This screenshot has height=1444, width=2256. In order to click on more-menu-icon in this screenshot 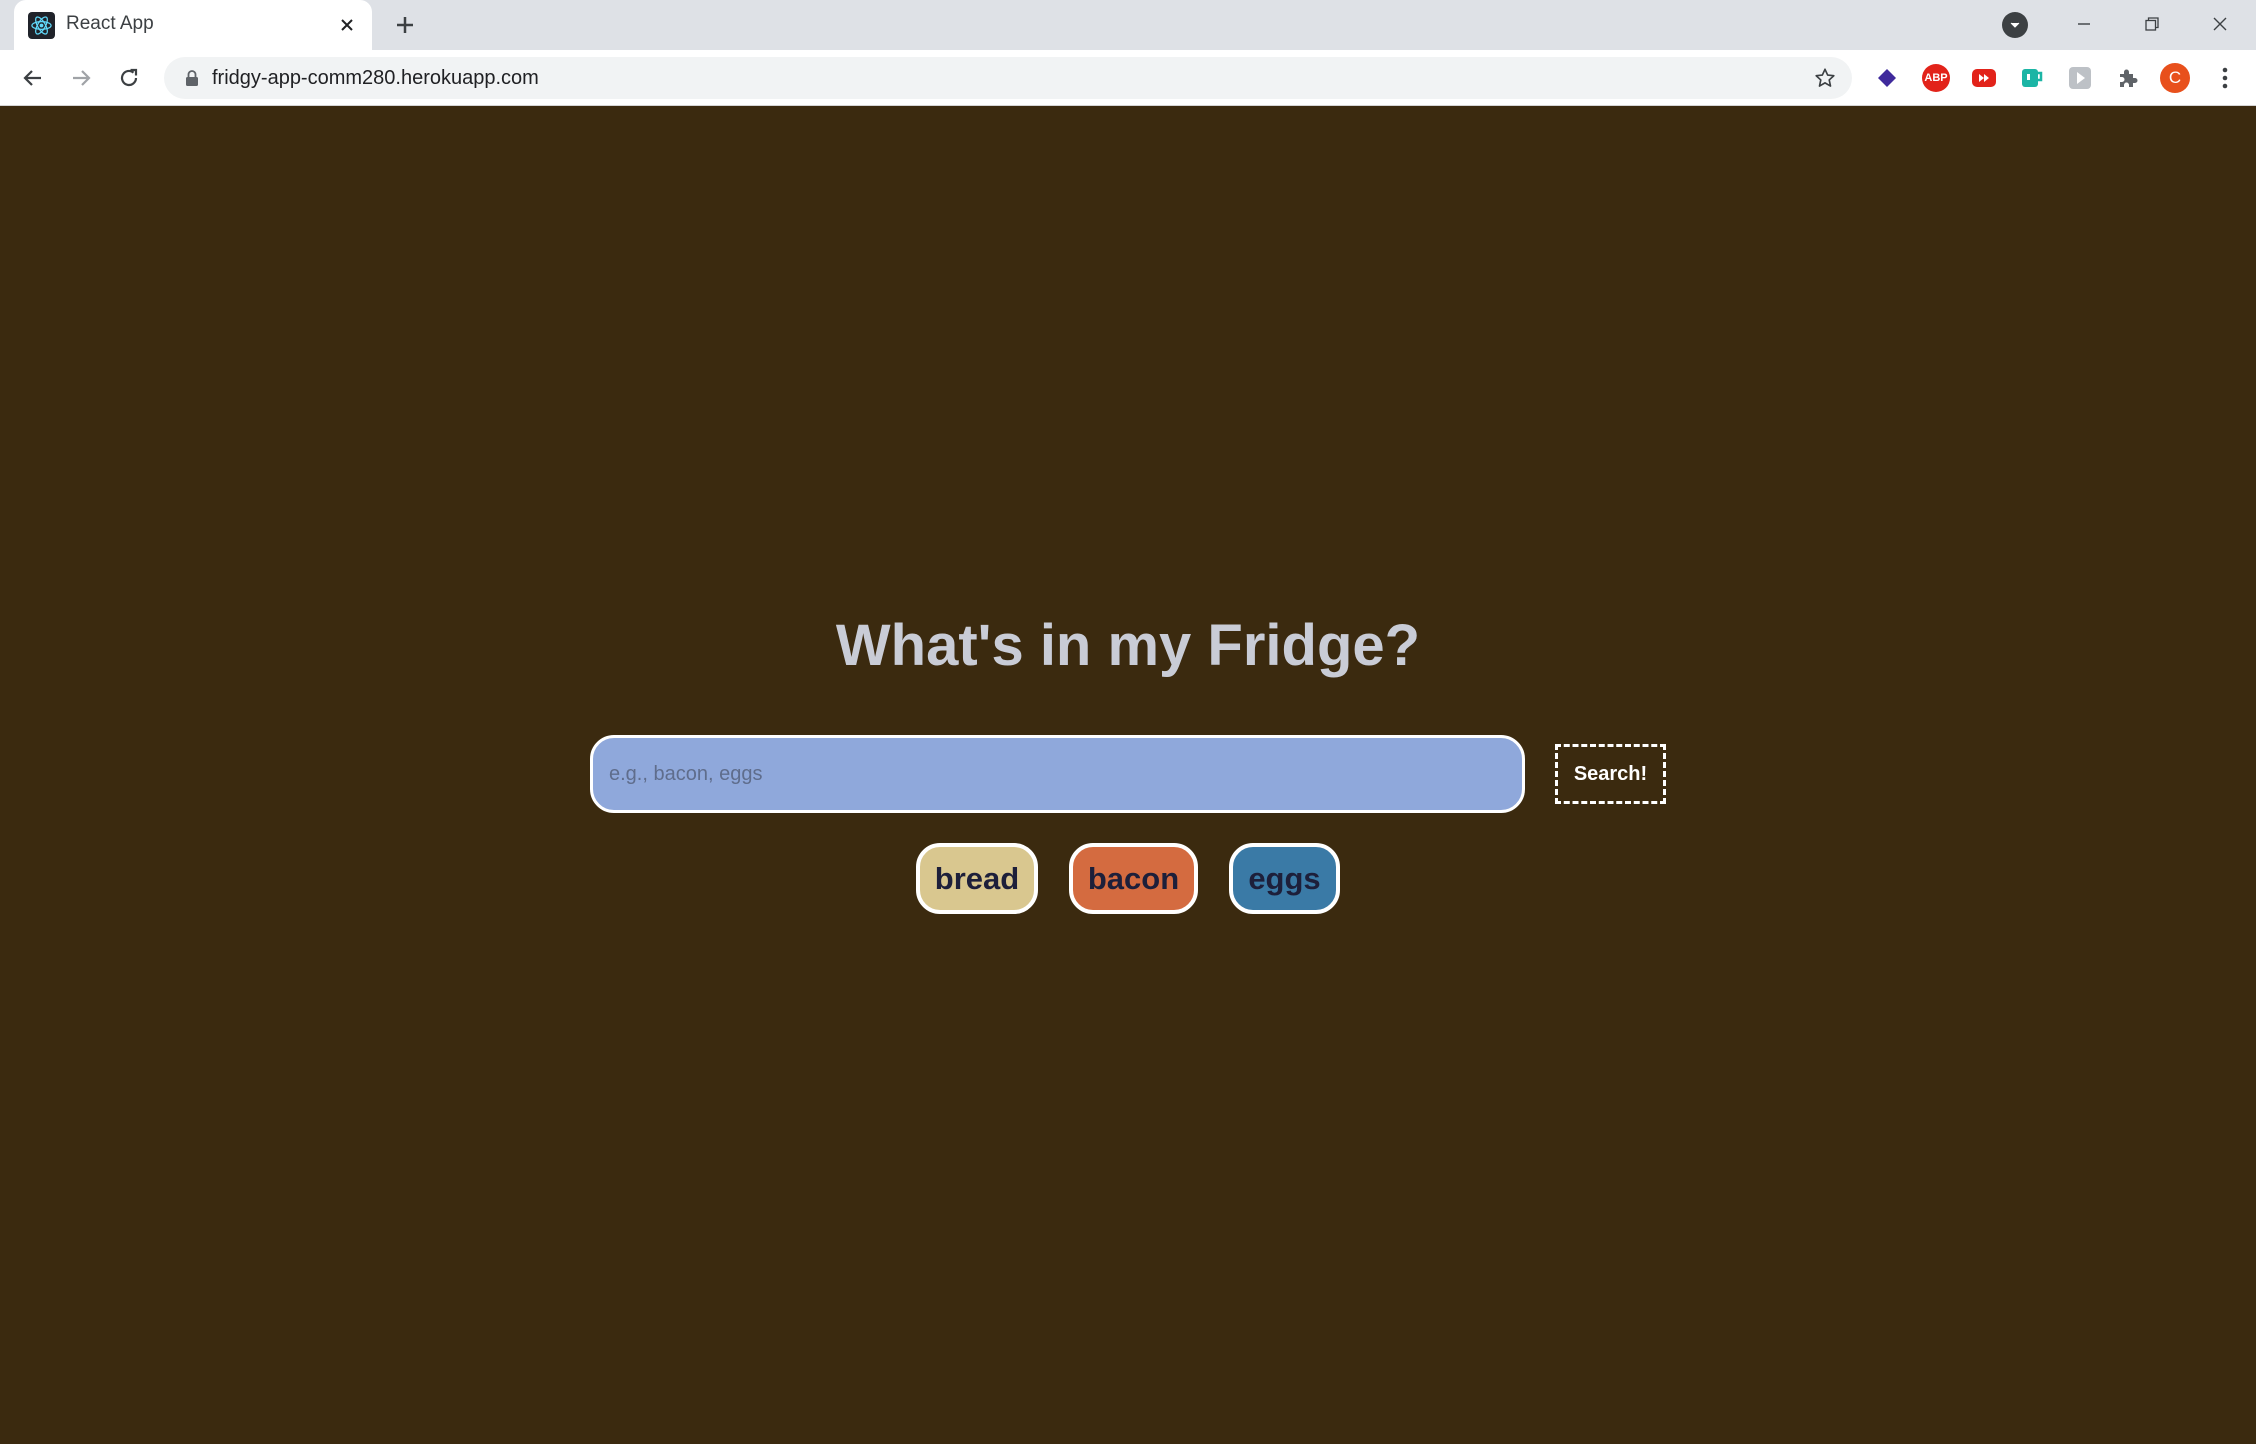, I will do `click(2225, 78)`.